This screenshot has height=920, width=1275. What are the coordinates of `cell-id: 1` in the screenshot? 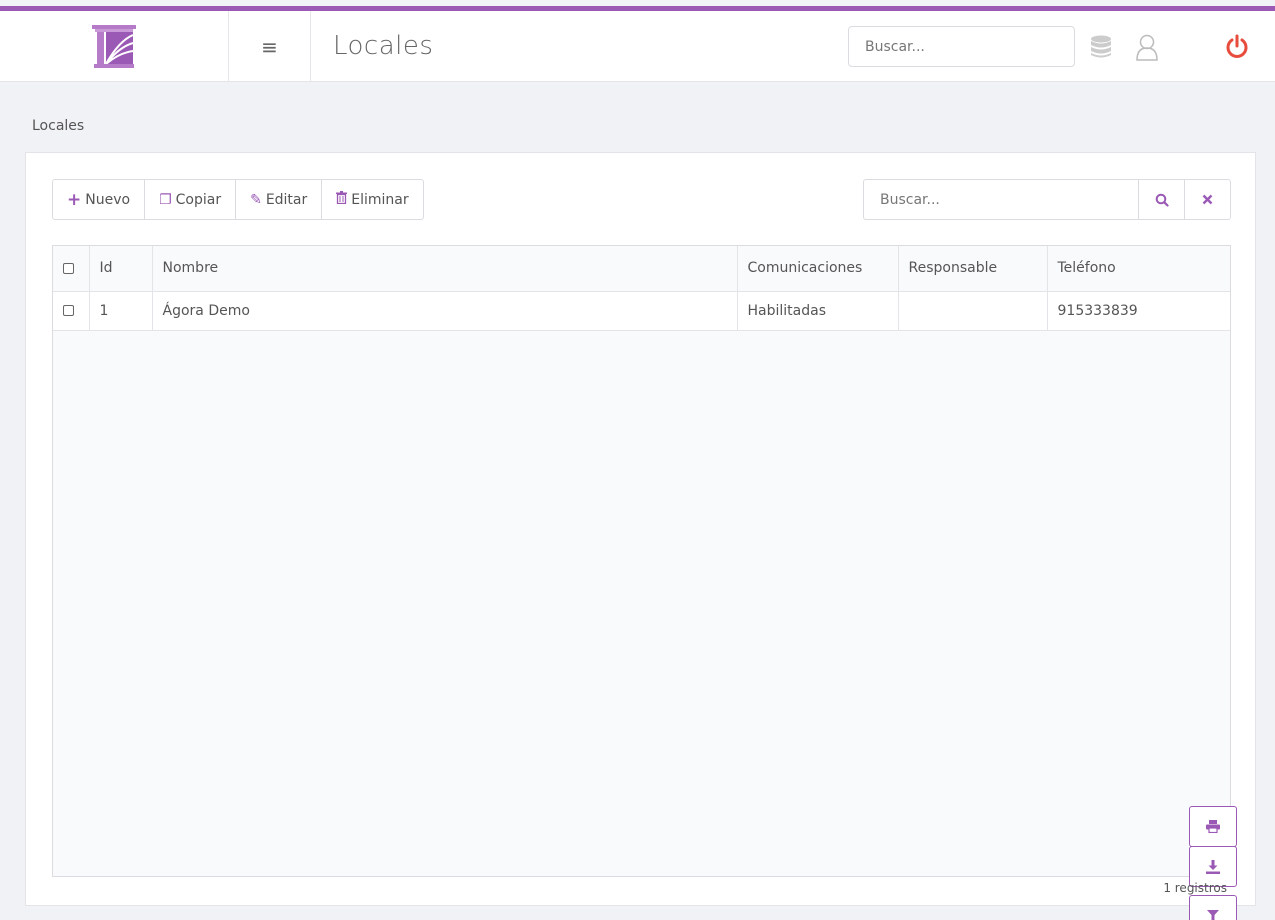 It's located at (121, 311).